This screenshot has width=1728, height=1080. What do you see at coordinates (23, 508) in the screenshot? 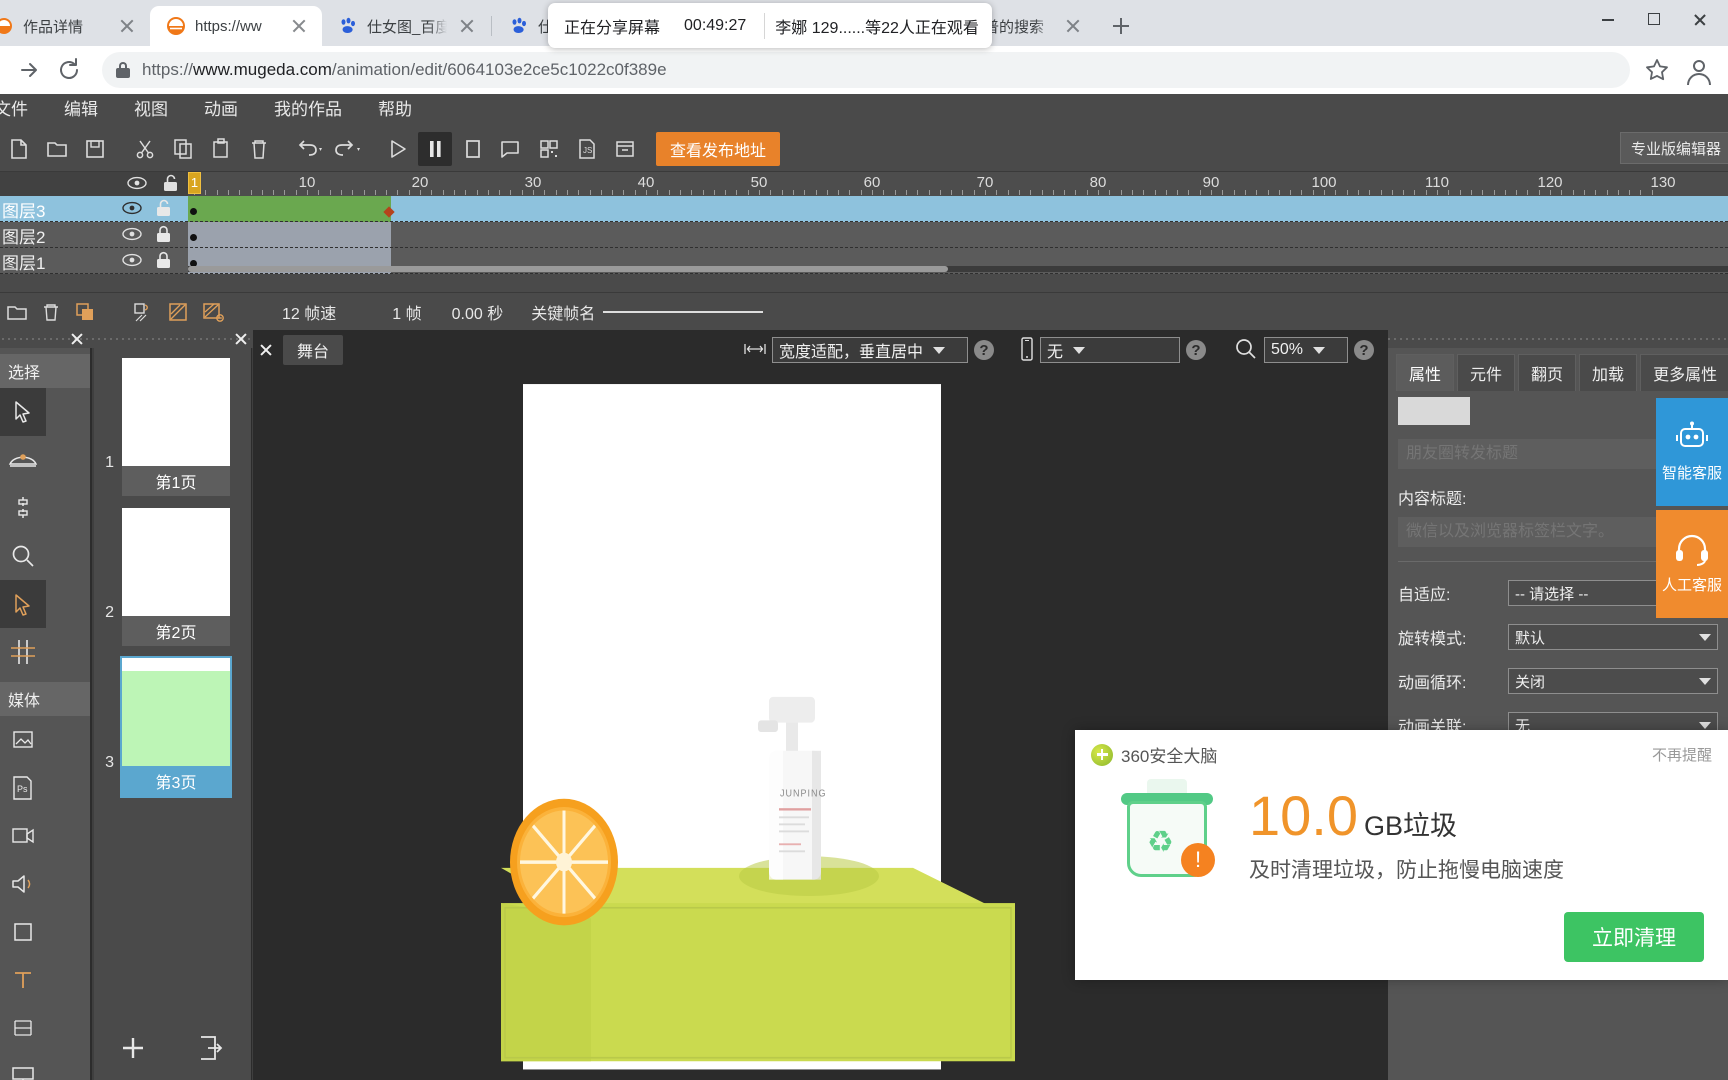
I see `lasso-icon` at bounding box center [23, 508].